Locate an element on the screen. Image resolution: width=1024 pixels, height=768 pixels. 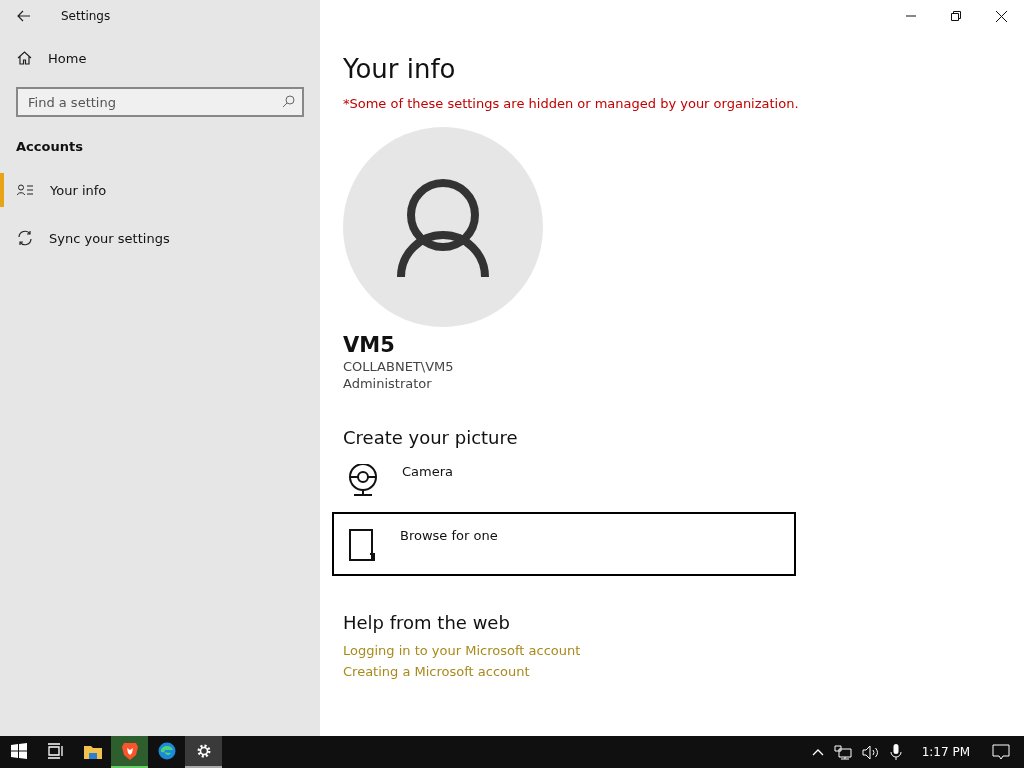
window-title: Settings is located at coordinates (86, 16).